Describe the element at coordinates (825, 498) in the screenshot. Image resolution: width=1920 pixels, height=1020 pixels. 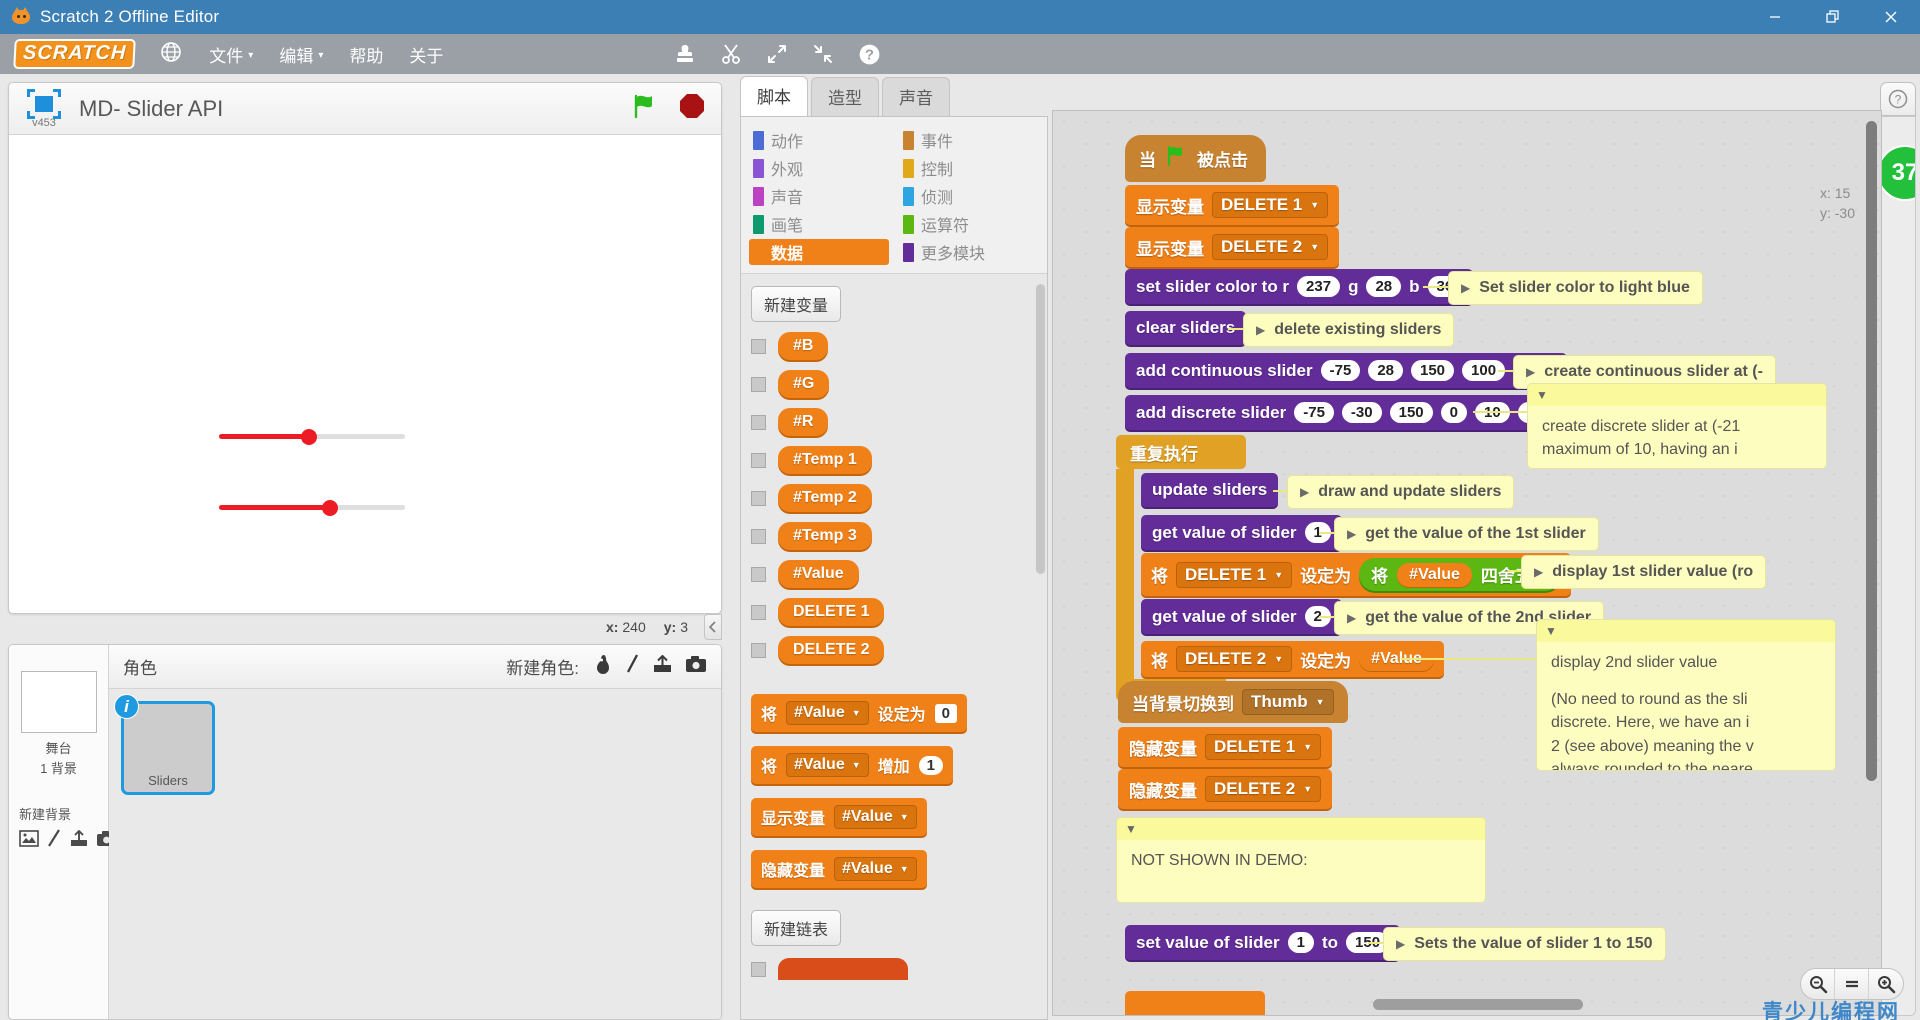
I see `variable-pill: #Temp 2` at that location.